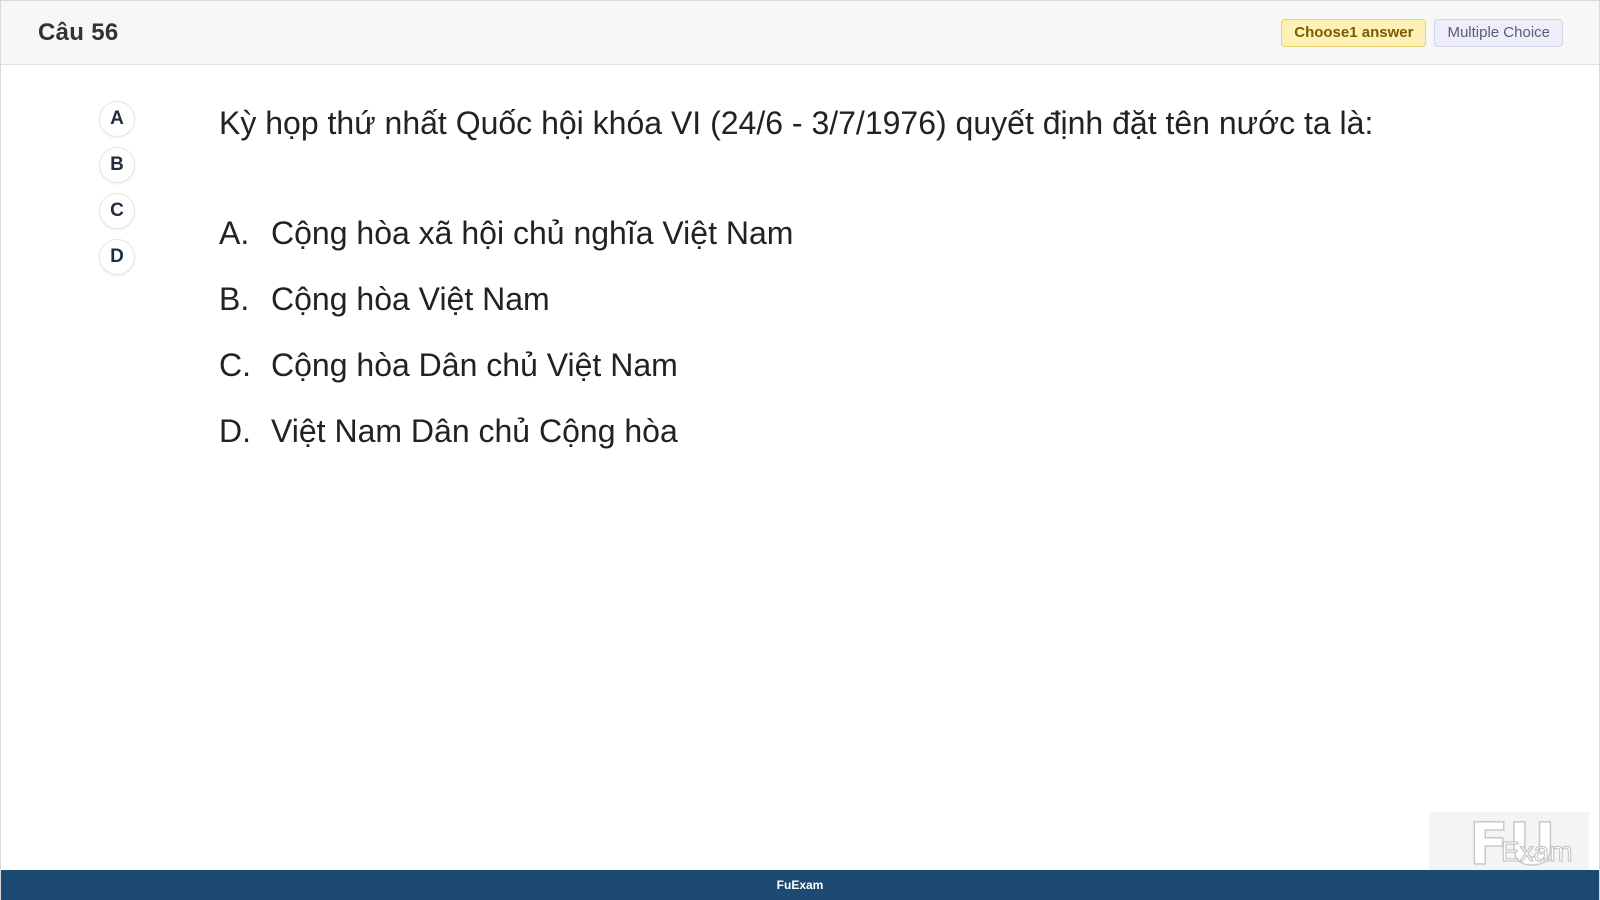 The height and width of the screenshot is (900, 1600). I want to click on answer-select-c: C, so click(117, 211).